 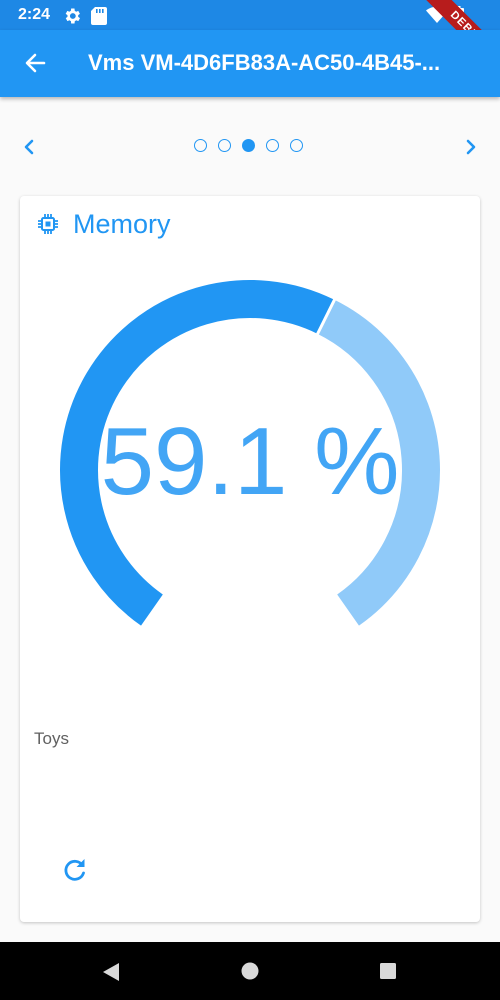 I want to click on previous-page-button, so click(x=29, y=147).